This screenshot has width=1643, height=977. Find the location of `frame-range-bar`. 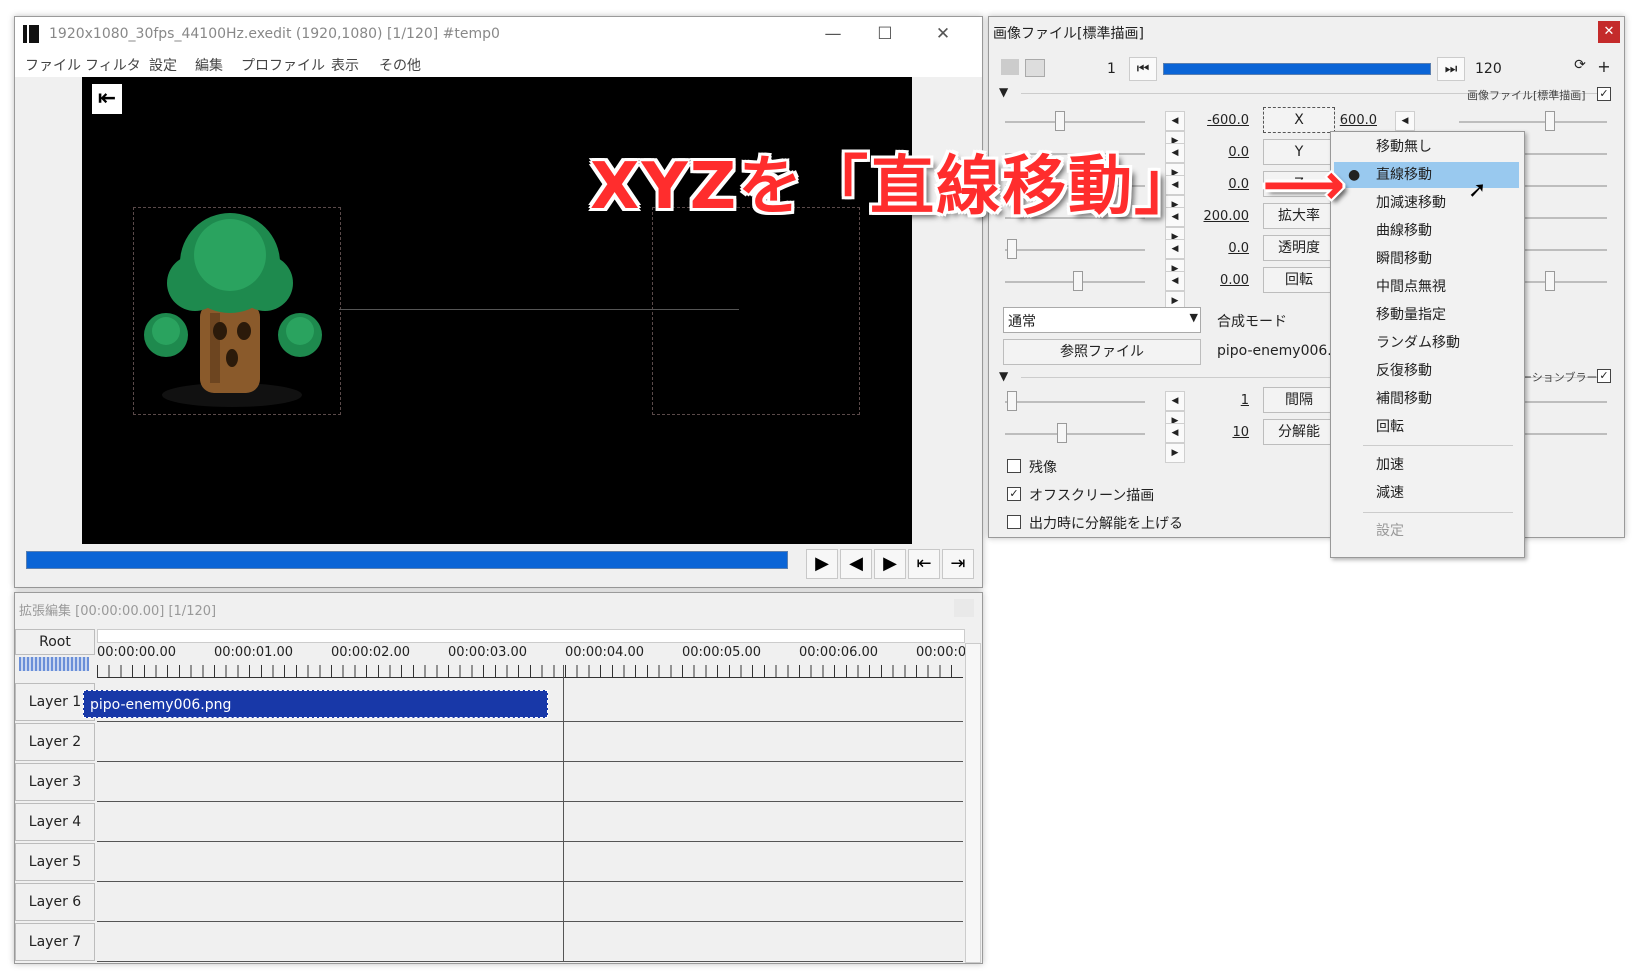

frame-range-bar is located at coordinates (1297, 69).